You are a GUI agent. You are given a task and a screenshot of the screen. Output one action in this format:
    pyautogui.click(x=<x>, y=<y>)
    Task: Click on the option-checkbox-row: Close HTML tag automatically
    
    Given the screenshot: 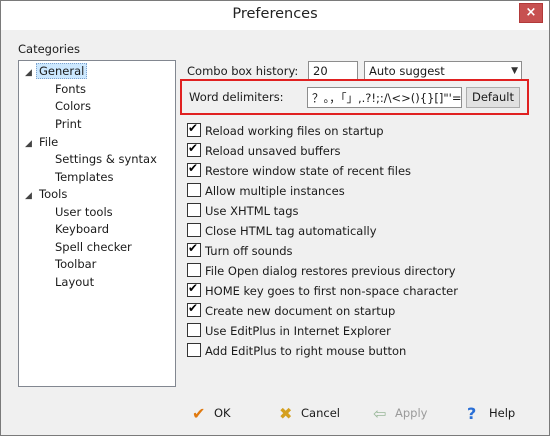 What is the action you would take?
    pyautogui.click(x=282, y=231)
    